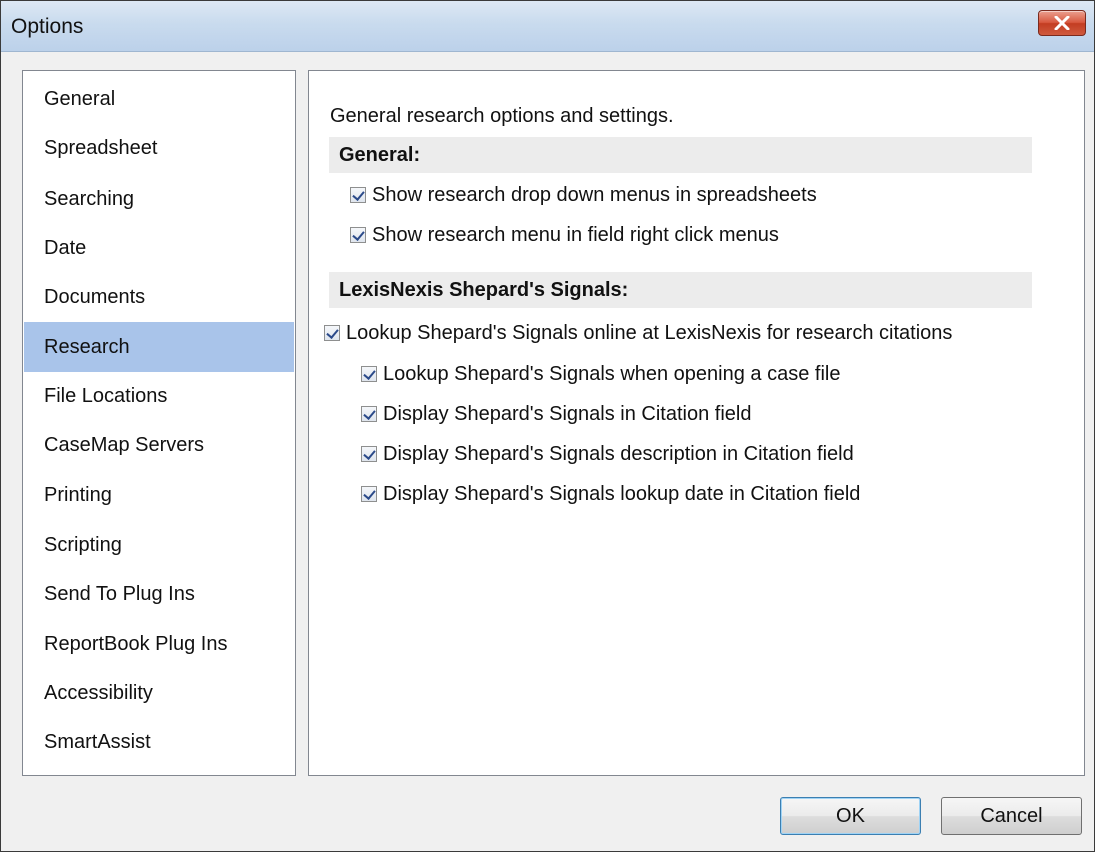  What do you see at coordinates (95, 297) in the screenshot?
I see `sidebar-item-label: Documents` at bounding box center [95, 297].